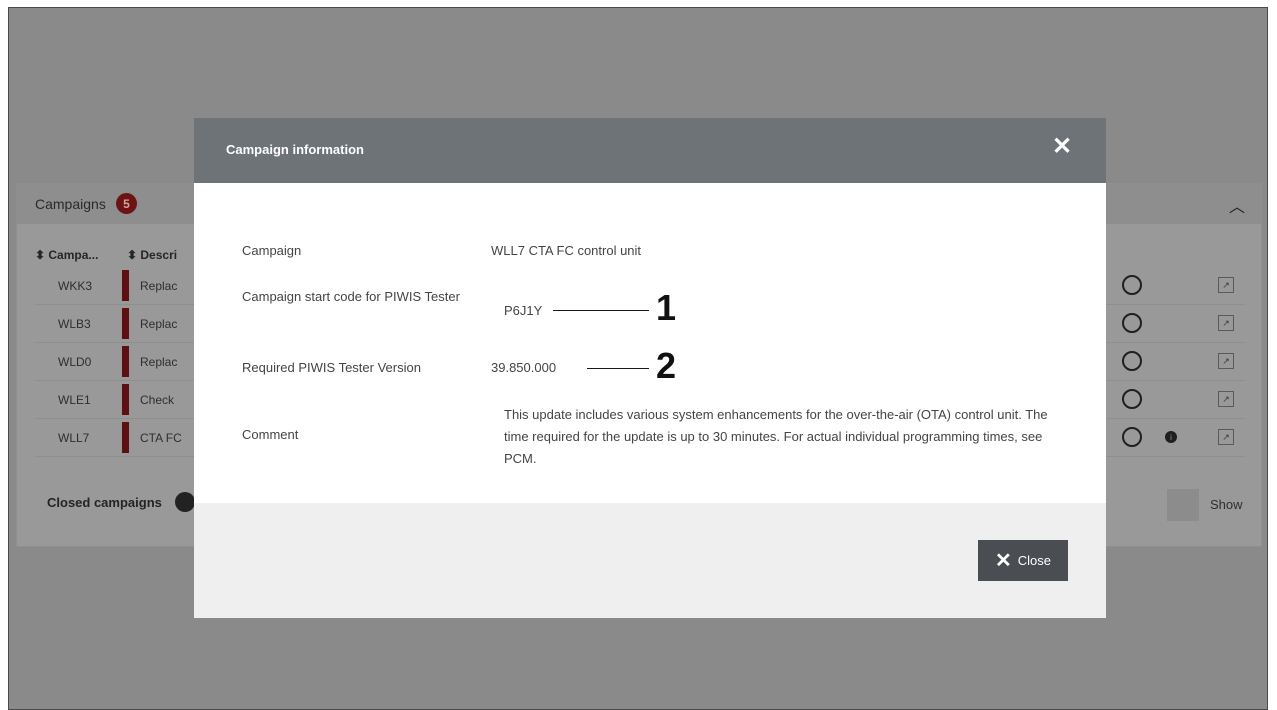  Describe the element at coordinates (161, 438) in the screenshot. I see `row-description: CTA FC` at that location.